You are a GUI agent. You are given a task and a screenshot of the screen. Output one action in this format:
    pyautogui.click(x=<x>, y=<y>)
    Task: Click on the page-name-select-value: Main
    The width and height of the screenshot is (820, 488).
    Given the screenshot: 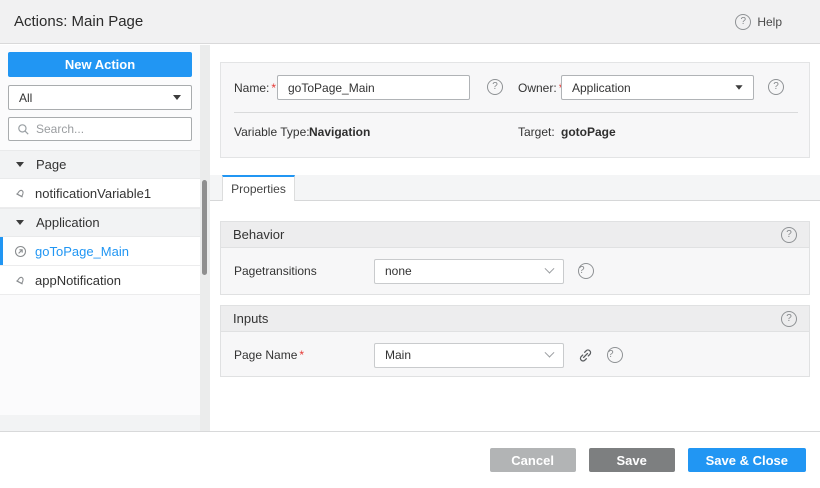 What is the action you would take?
    pyautogui.click(x=398, y=355)
    